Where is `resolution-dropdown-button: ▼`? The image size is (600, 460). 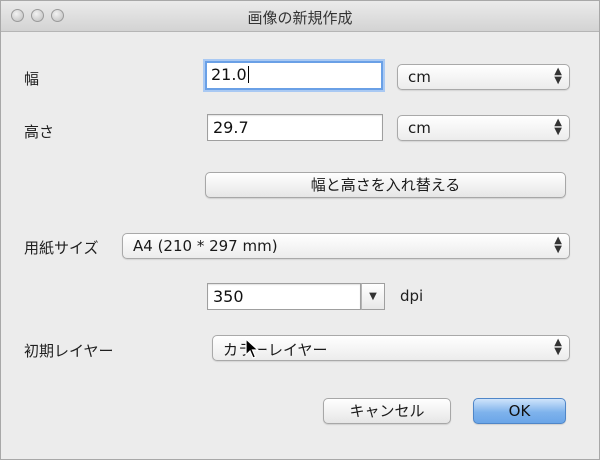
resolution-dropdown-button: ▼ is located at coordinates (373, 296).